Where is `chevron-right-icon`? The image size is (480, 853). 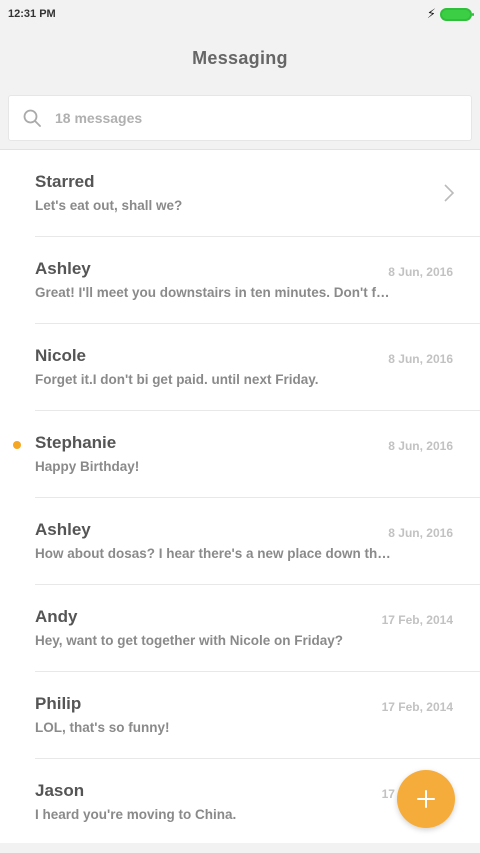
chevron-right-icon is located at coordinates (449, 193).